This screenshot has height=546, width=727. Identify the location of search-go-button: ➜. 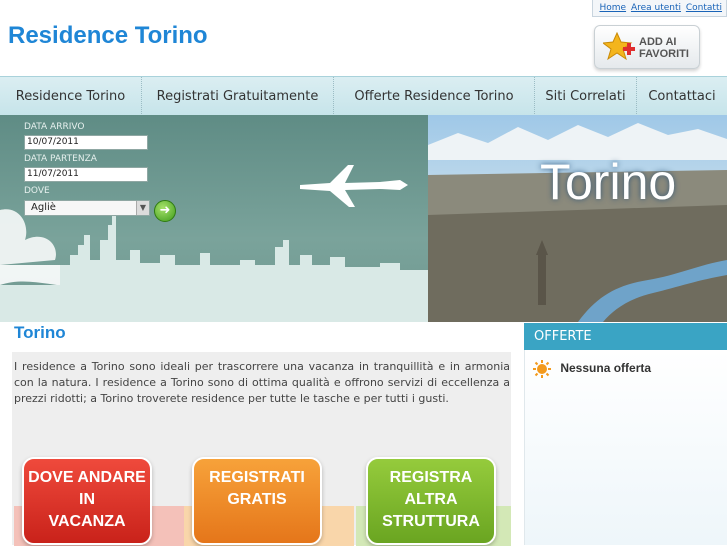
(165, 211).